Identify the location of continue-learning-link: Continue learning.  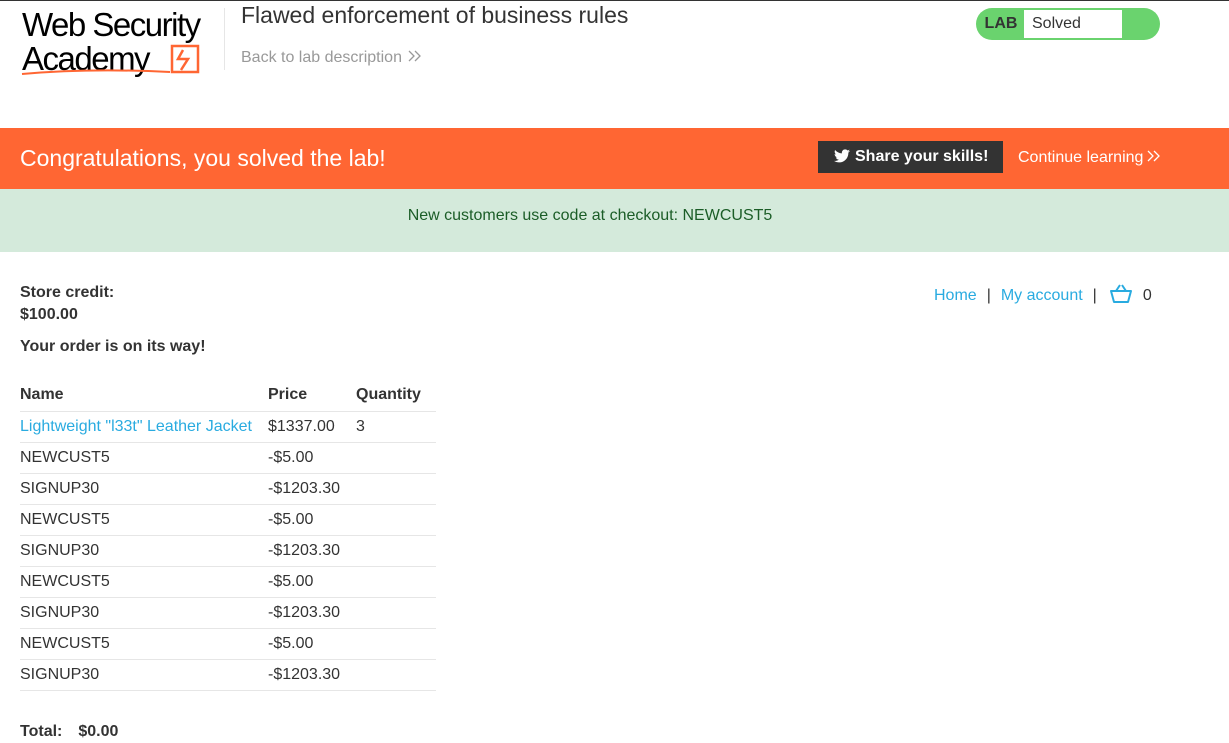
(1089, 158).